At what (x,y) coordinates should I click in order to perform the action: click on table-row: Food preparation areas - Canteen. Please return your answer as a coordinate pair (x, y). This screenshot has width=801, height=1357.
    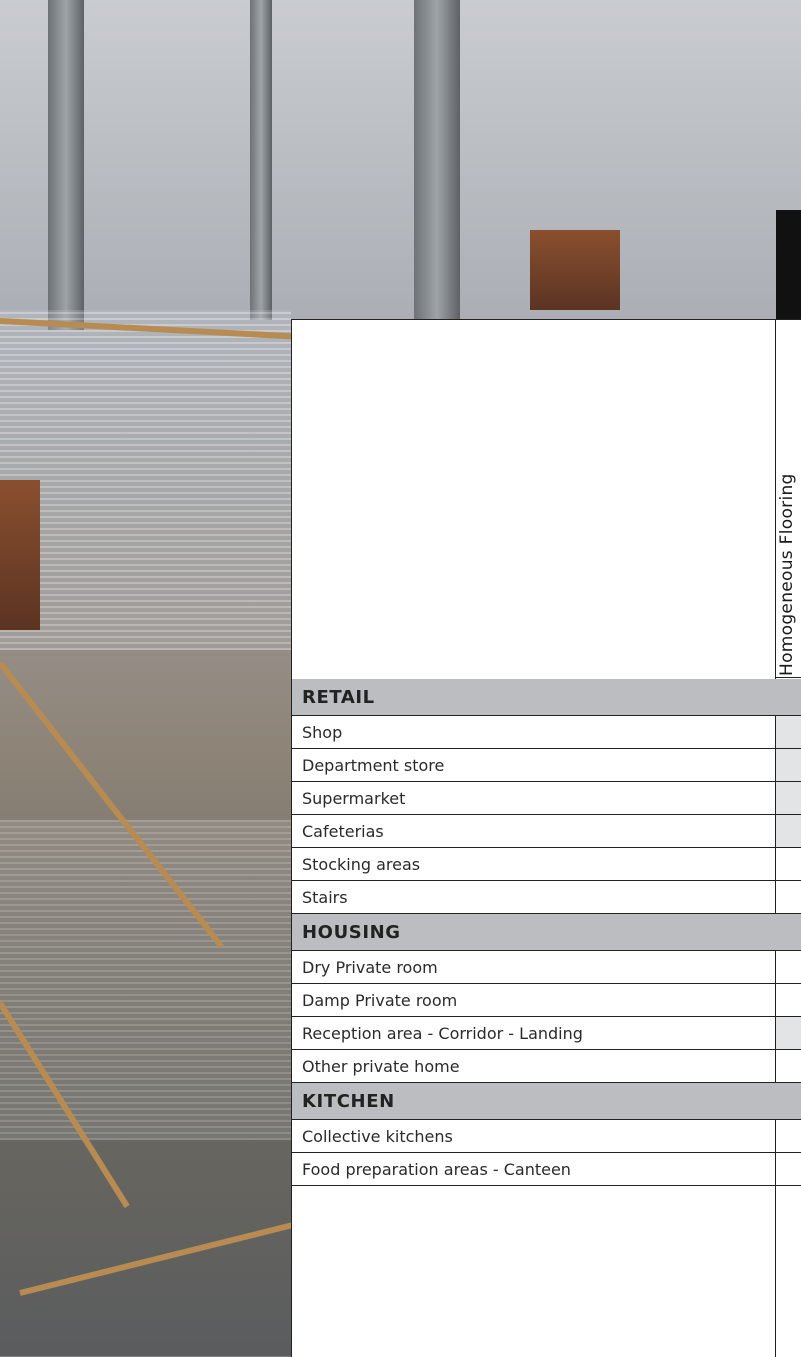
    Looking at the image, I should click on (546, 1169).